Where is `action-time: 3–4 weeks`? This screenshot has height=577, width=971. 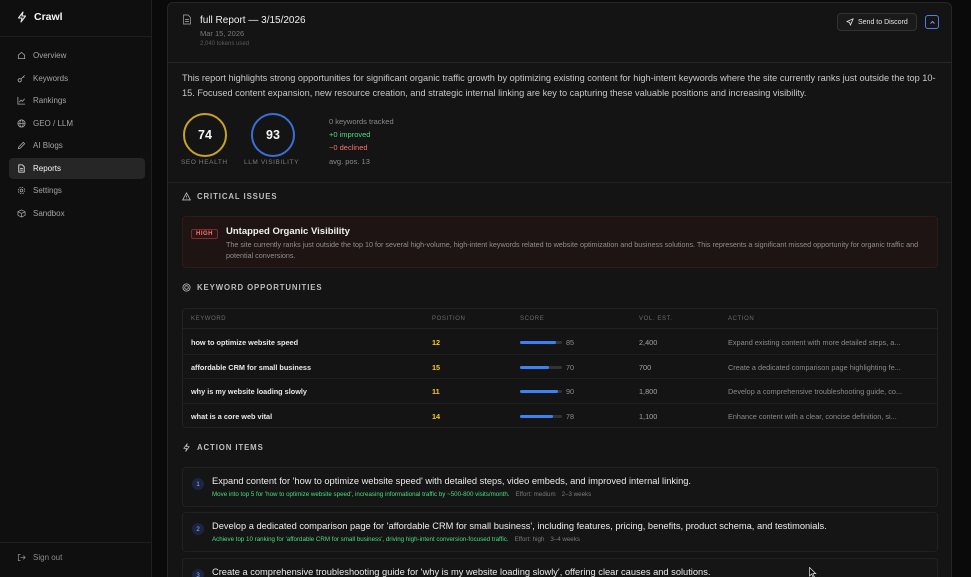 action-time: 3–4 weeks is located at coordinates (565, 539).